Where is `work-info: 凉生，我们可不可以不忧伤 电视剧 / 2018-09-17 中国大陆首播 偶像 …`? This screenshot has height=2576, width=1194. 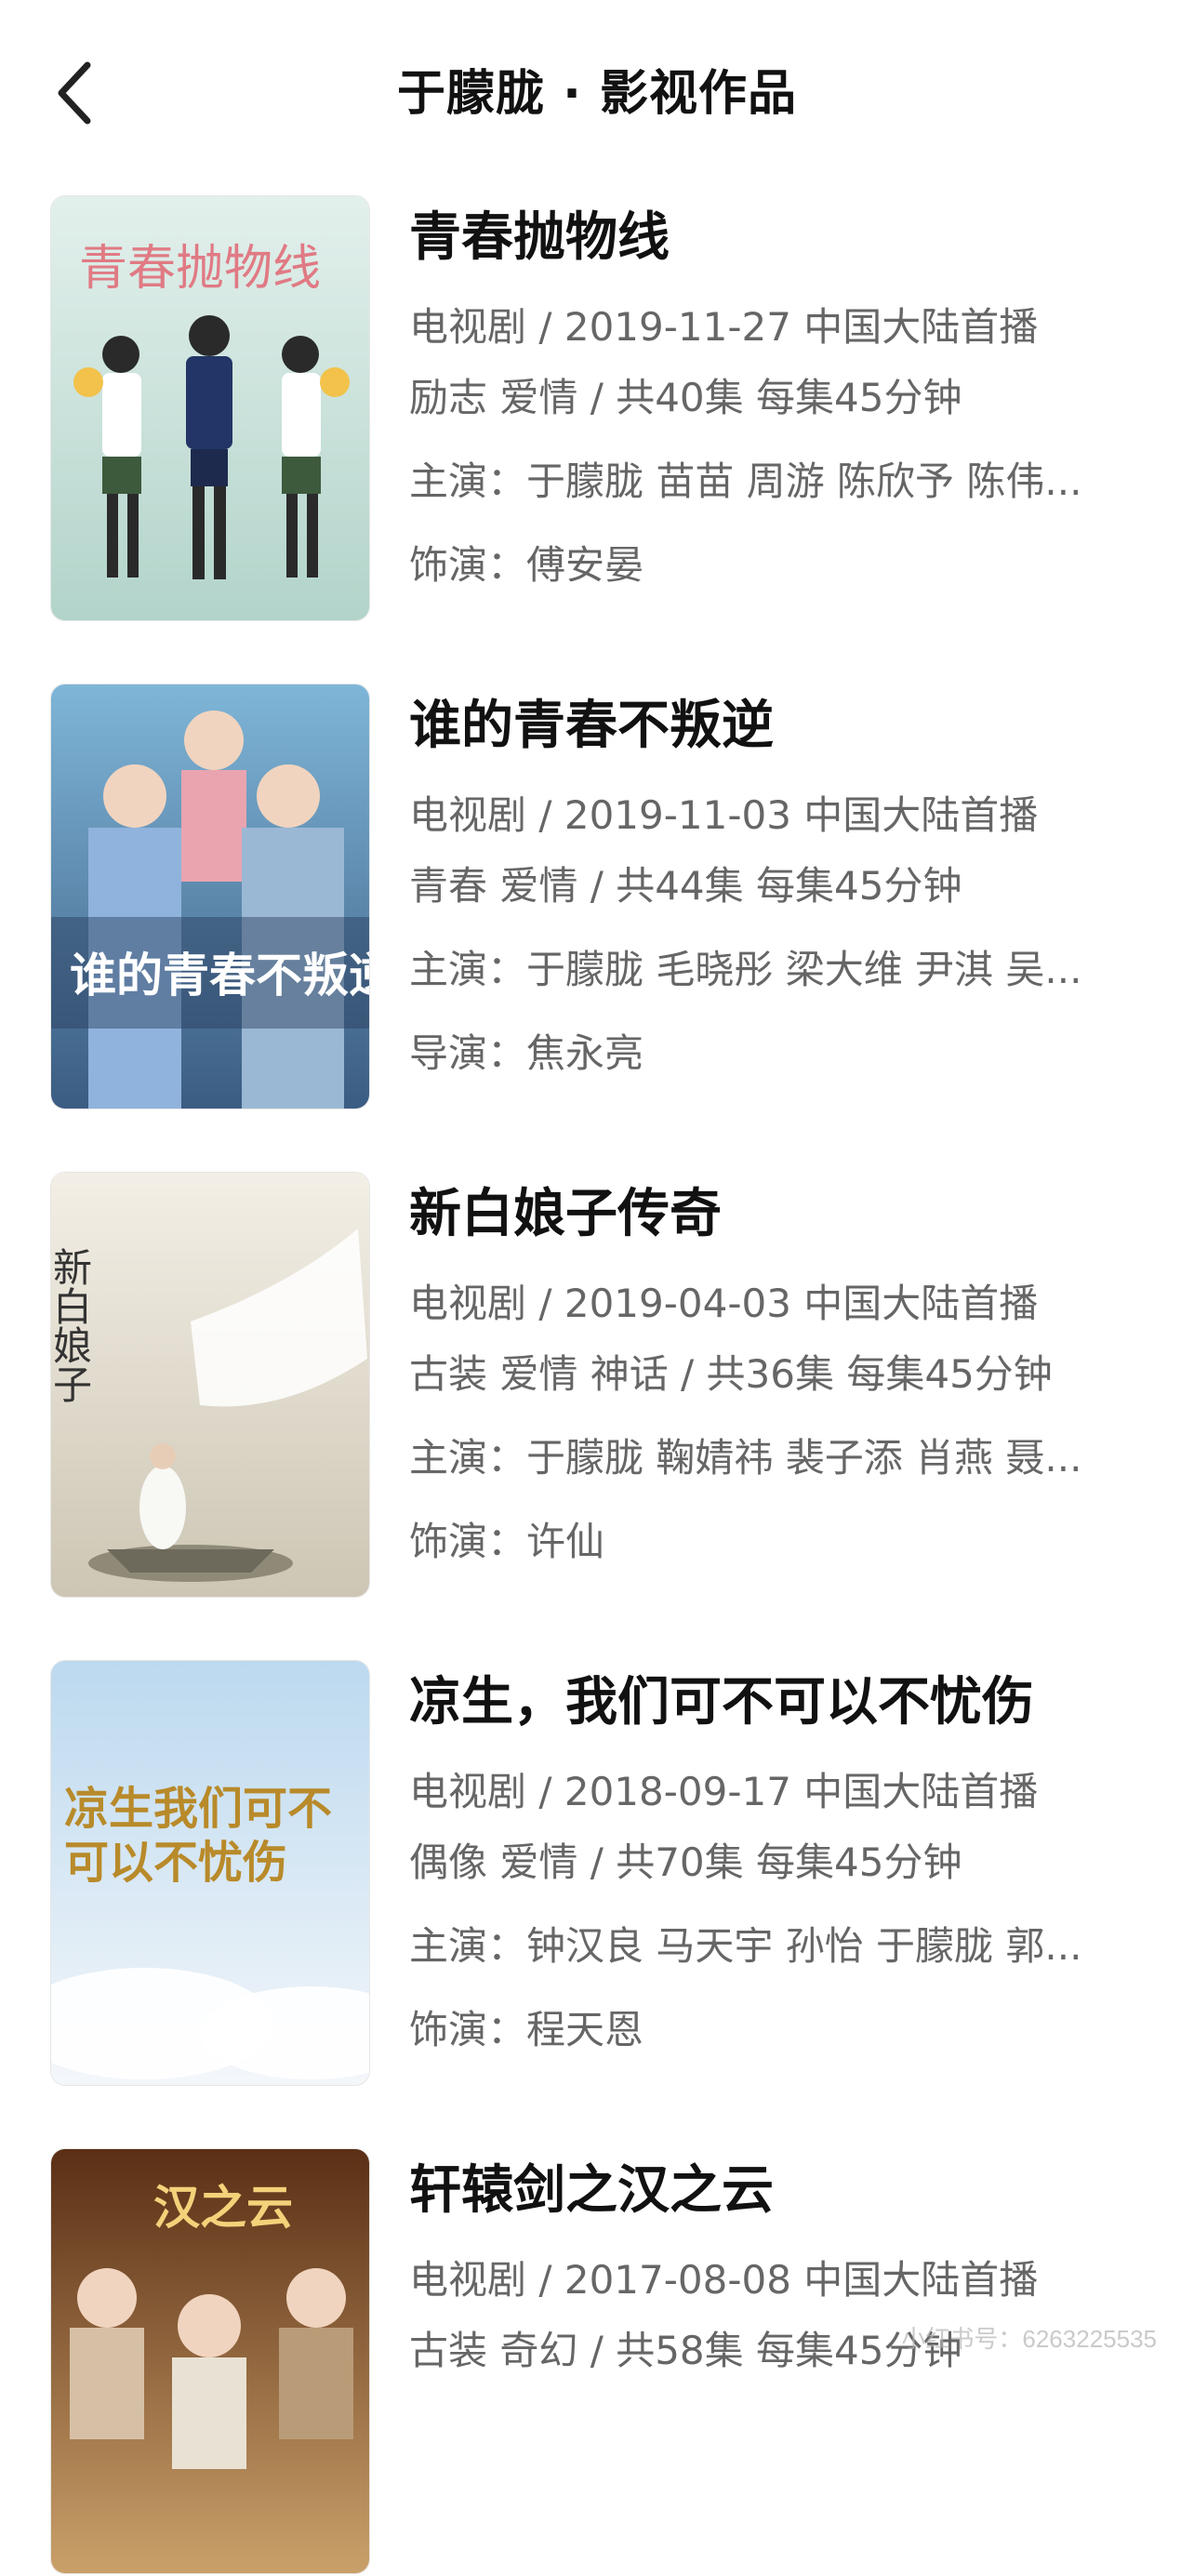
work-info: 凉生，我们可不可以不忧伤 电视剧 / 2018-09-17 中国大陆首播 偶像 … is located at coordinates (781, 1862).